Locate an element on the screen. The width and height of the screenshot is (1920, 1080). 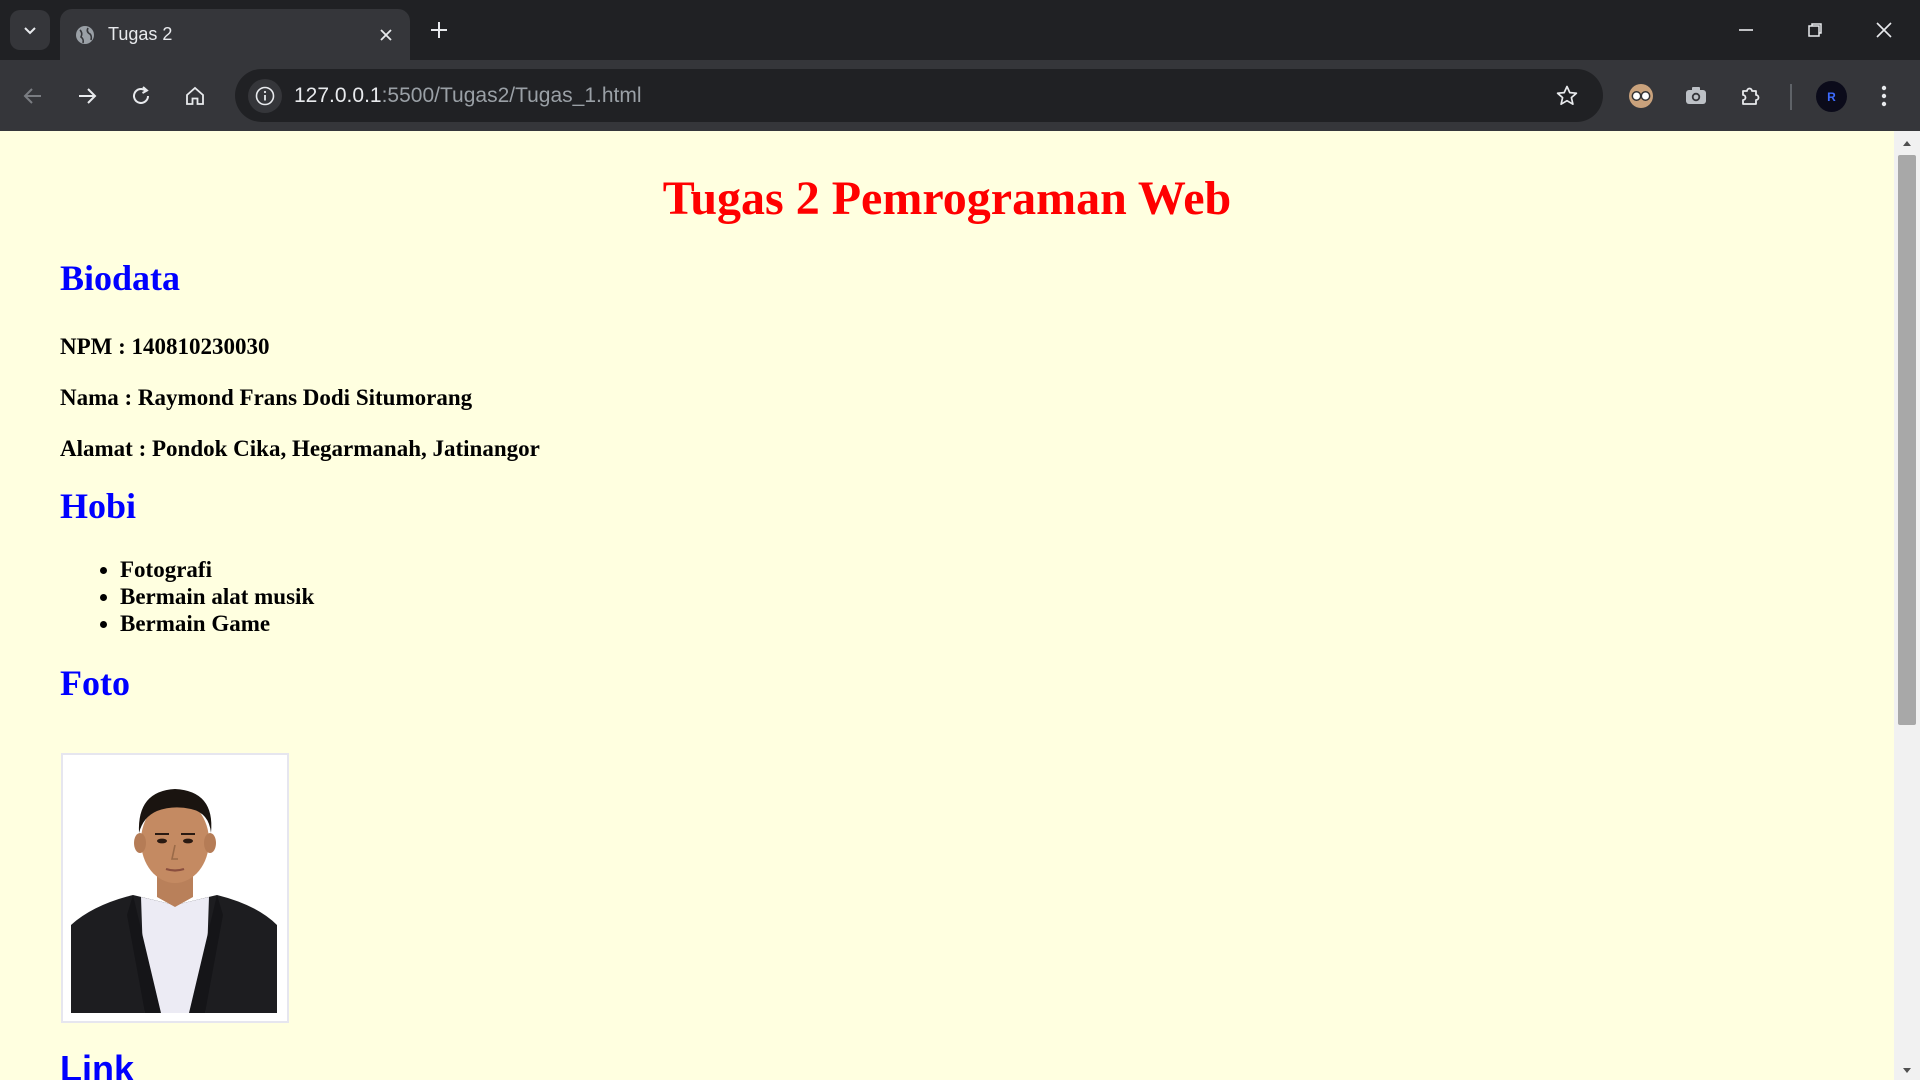
menu-kebab-icon is located at coordinates (1884, 96).